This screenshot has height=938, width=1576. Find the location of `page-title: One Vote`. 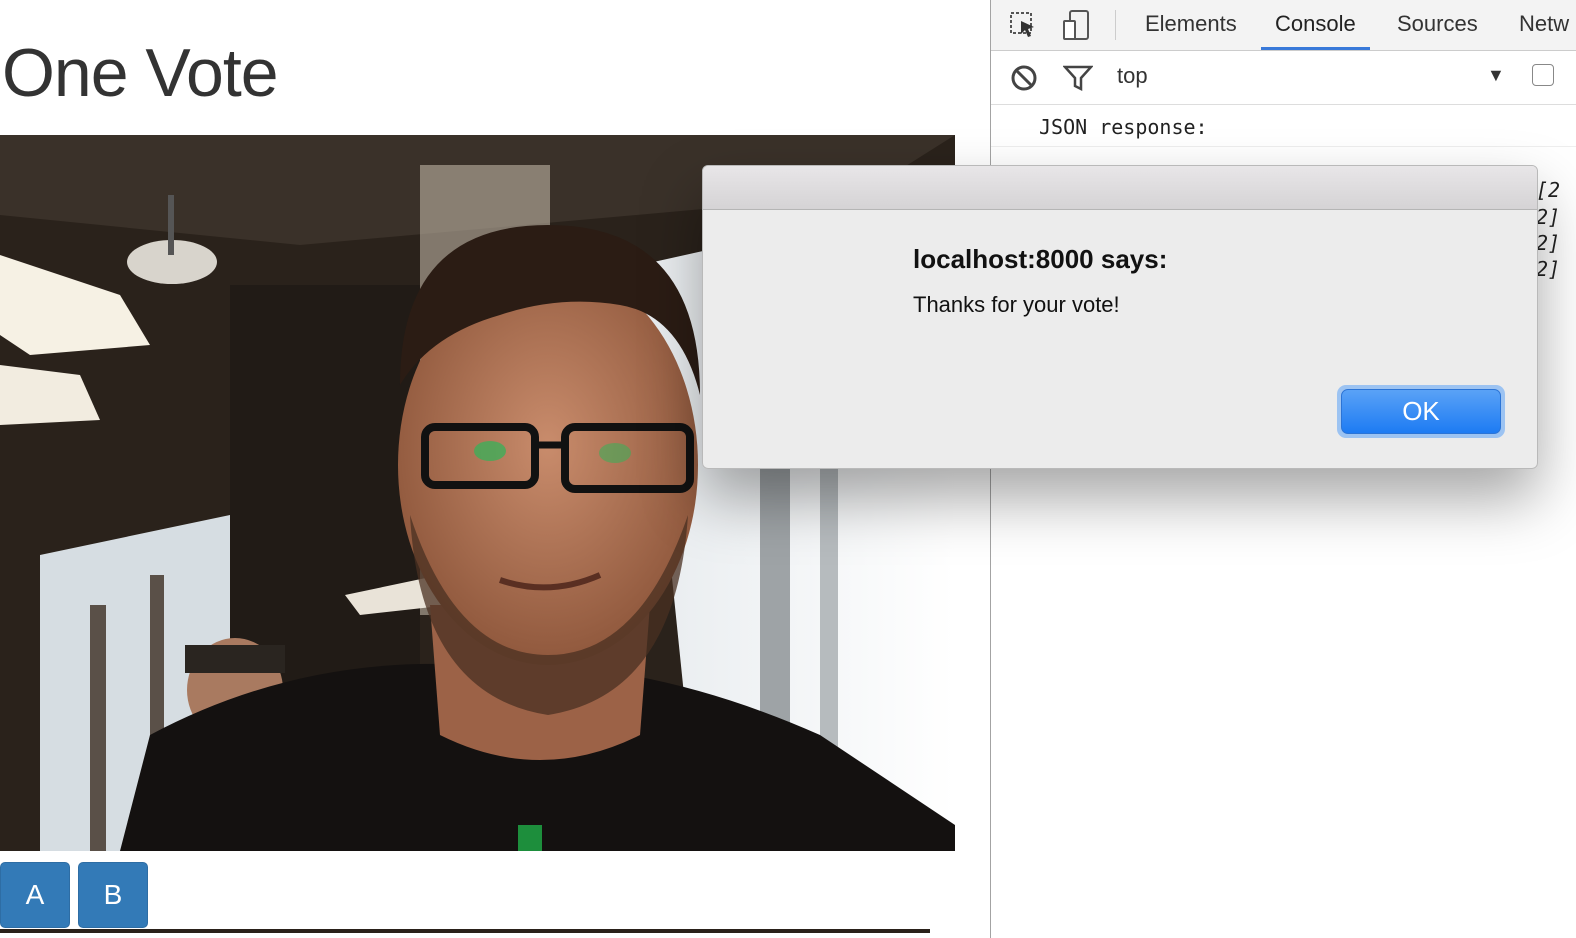

page-title: One Vote is located at coordinates (140, 73).